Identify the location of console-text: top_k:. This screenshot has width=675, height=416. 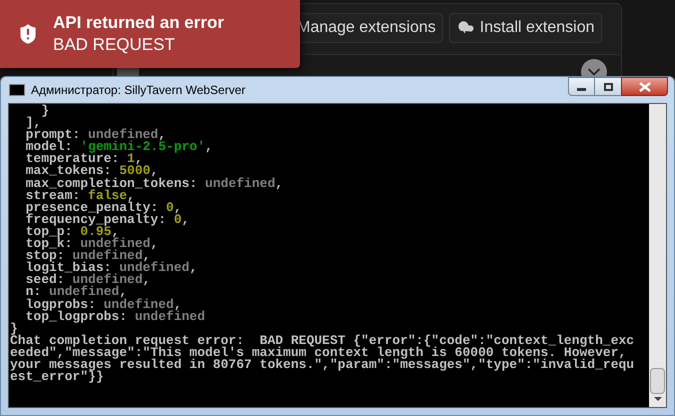
(48, 244).